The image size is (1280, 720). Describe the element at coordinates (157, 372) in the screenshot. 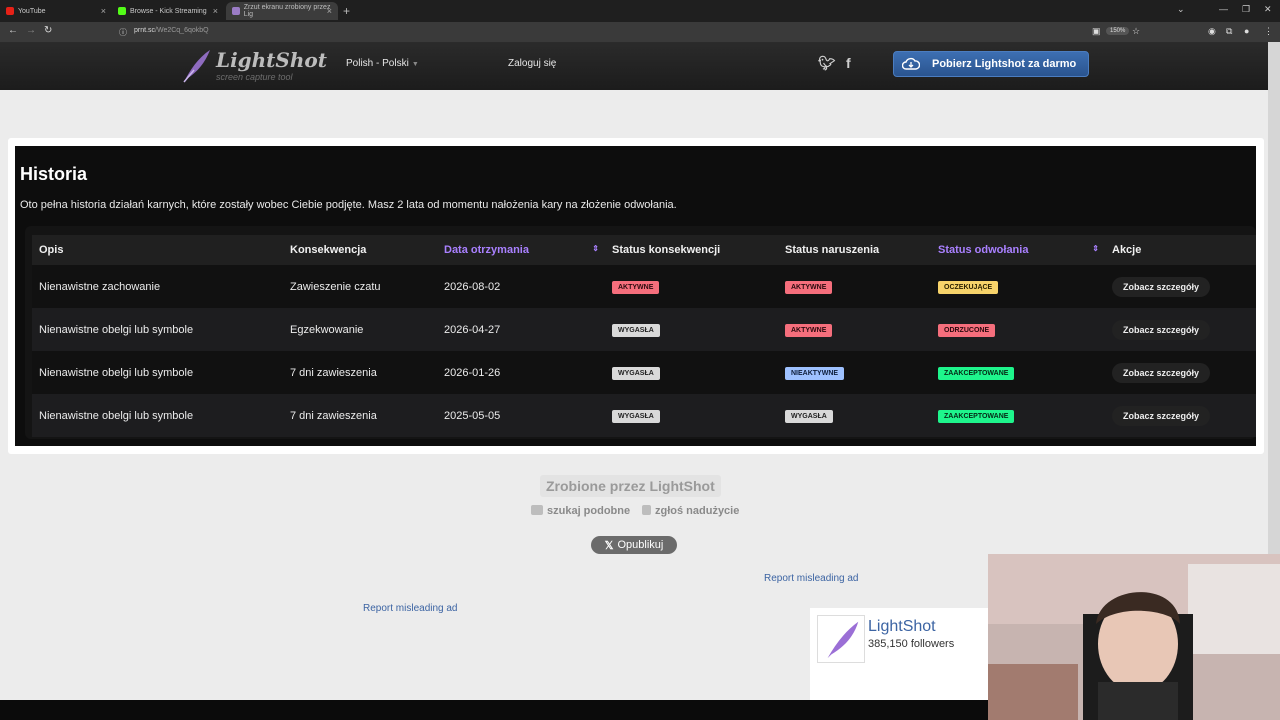

I see `cell-opis: Nienawistne obelgi lub symbole` at that location.